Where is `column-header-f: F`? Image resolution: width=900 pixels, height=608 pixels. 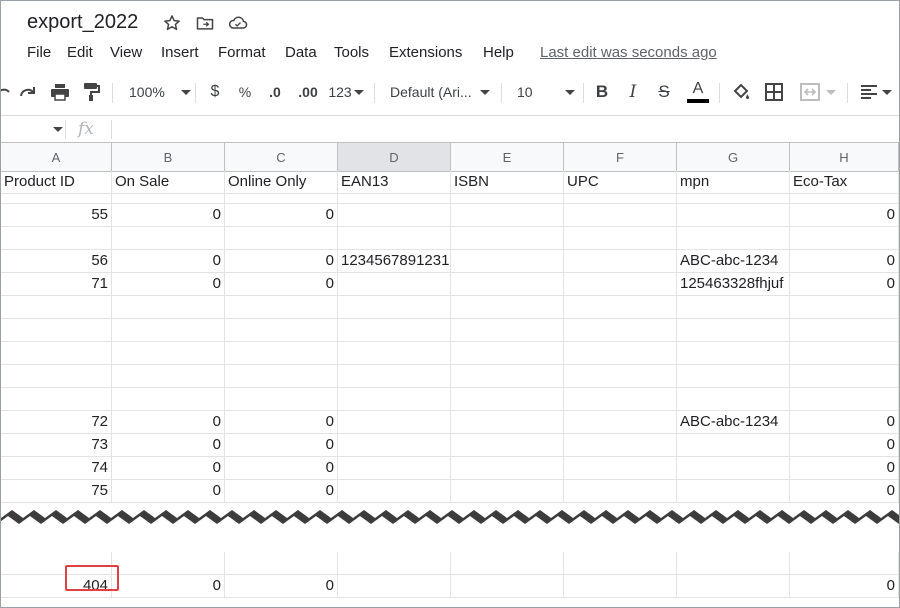
column-header-f: F is located at coordinates (620, 157).